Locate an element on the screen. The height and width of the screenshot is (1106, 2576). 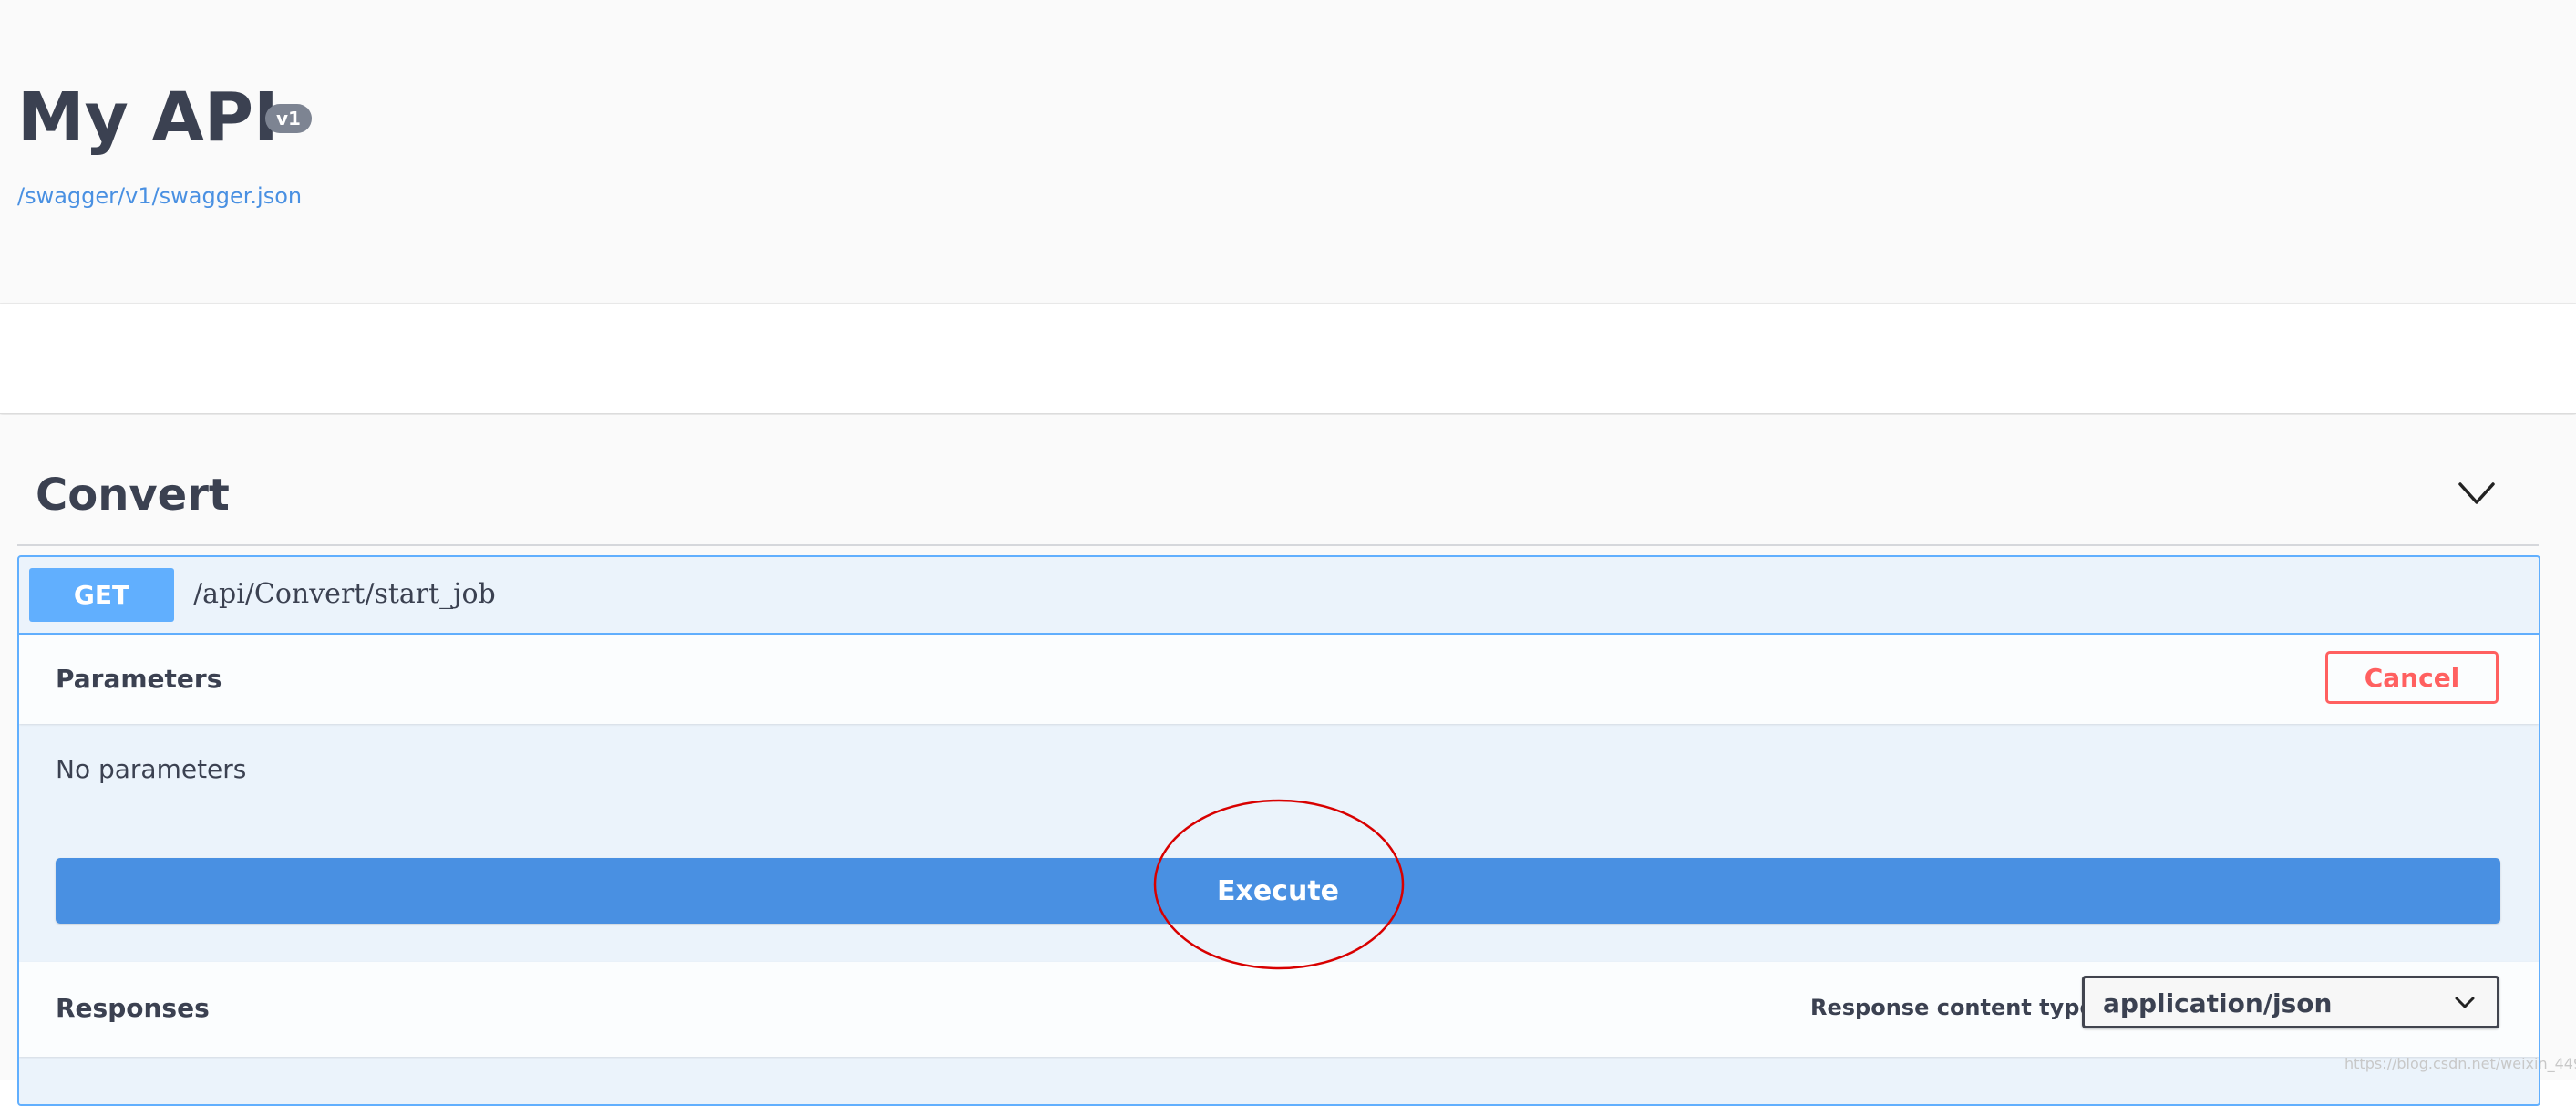
version-badge: v1 is located at coordinates (288, 118).